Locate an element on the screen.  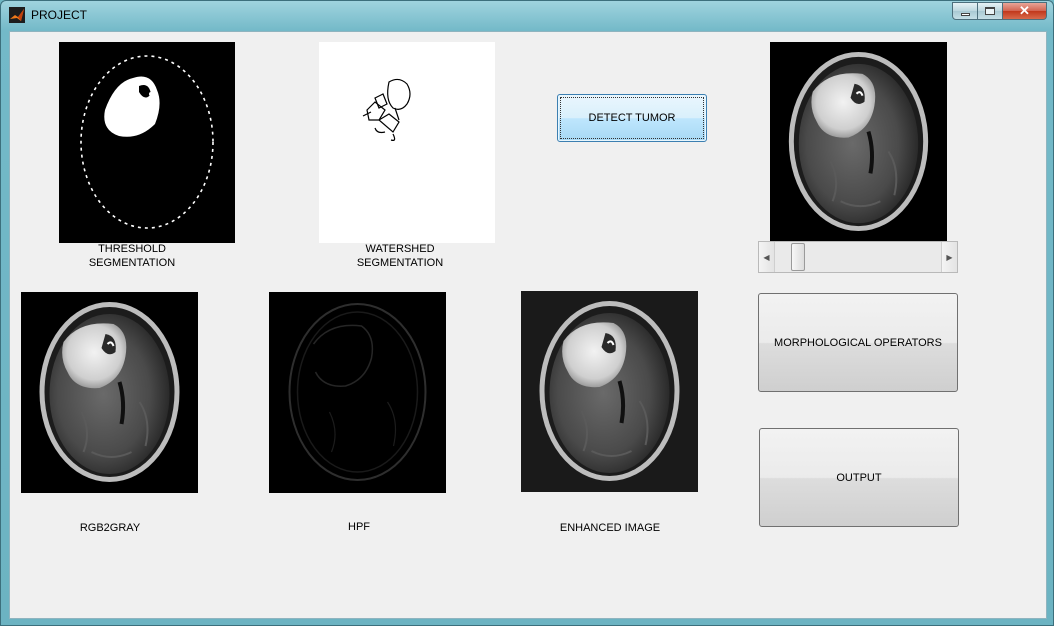
slider-left-arrow: ◀ is located at coordinates (767, 257).